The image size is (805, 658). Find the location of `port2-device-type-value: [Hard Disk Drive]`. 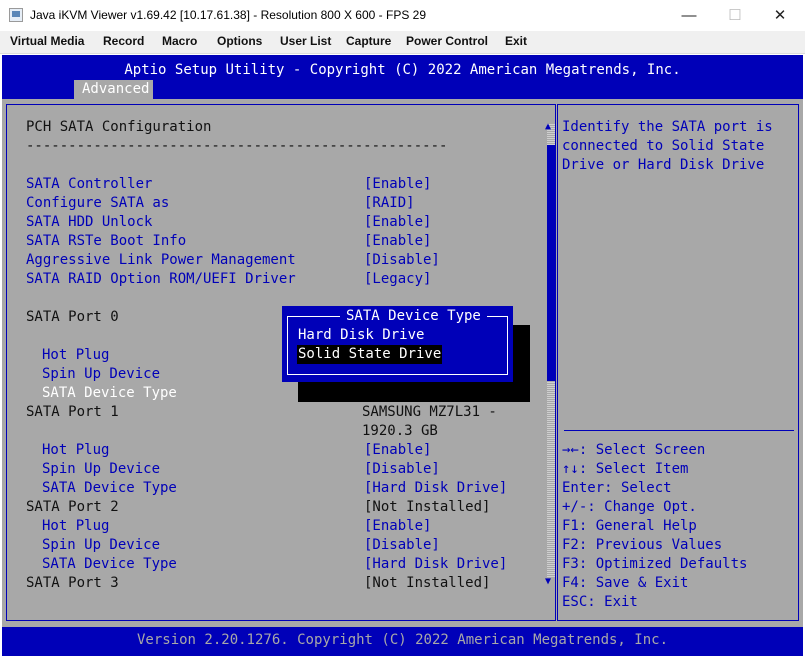

port2-device-type-value: [Hard Disk Drive] is located at coordinates (435, 564).